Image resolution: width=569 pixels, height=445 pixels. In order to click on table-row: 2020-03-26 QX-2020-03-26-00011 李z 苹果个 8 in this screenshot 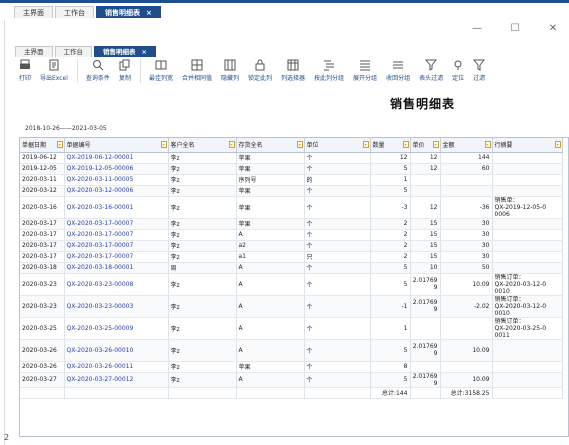, I will do `click(291, 367)`.